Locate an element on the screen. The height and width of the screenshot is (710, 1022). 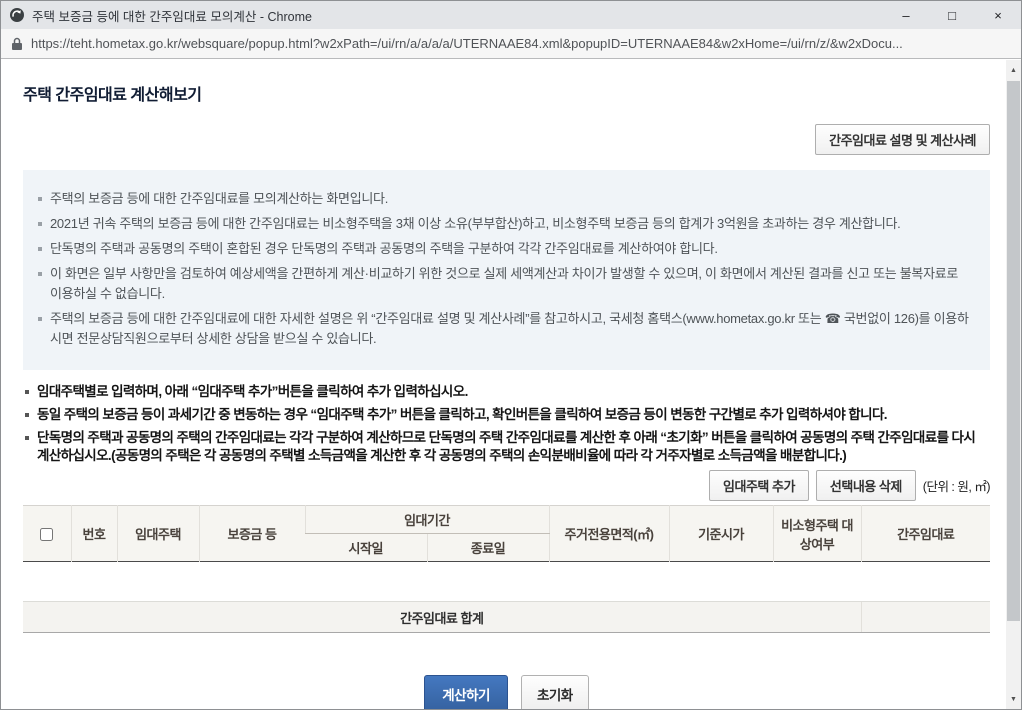
sum-value is located at coordinates (925, 617).